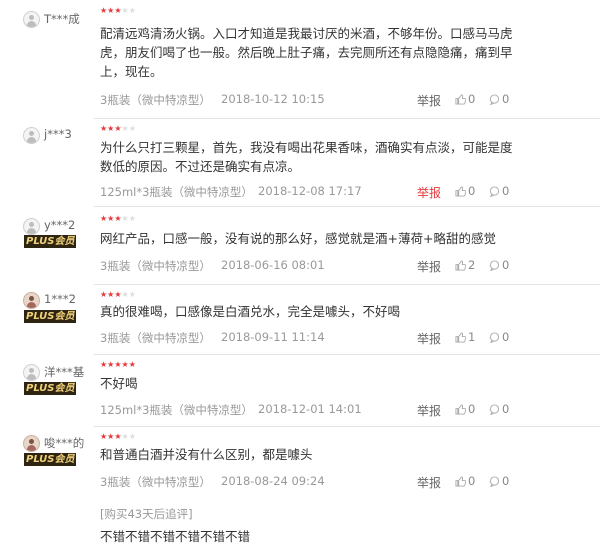 The image size is (600, 548). What do you see at coordinates (273, 265) in the screenshot?
I see `review-date: 2018-06-16 08:01` at bounding box center [273, 265].